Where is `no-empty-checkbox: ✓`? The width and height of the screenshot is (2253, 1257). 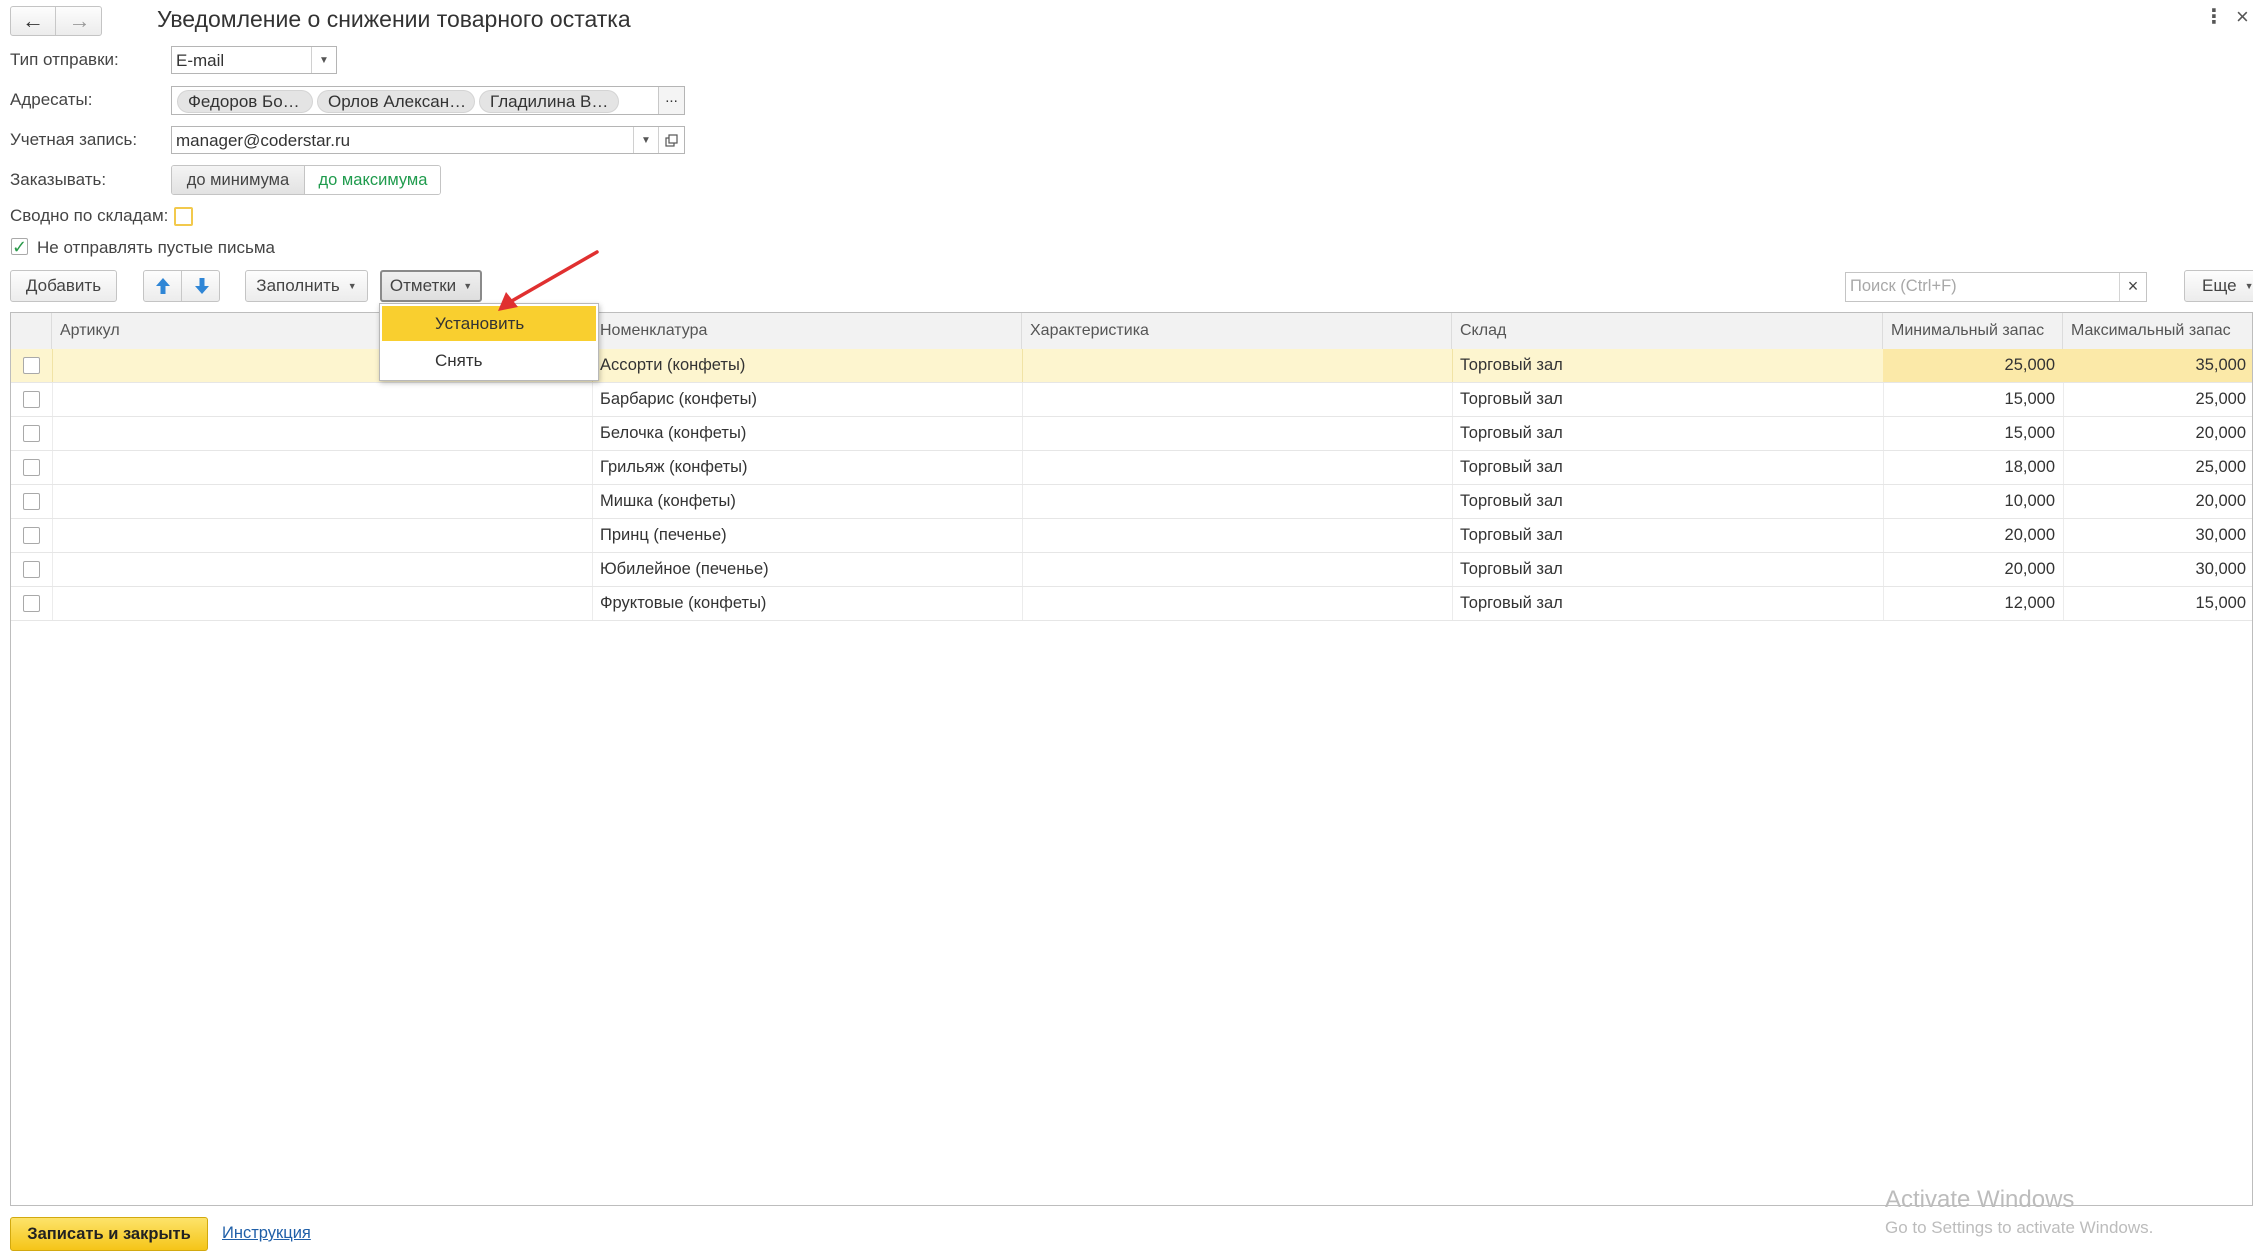
no-empty-checkbox: ✓ is located at coordinates (19, 247).